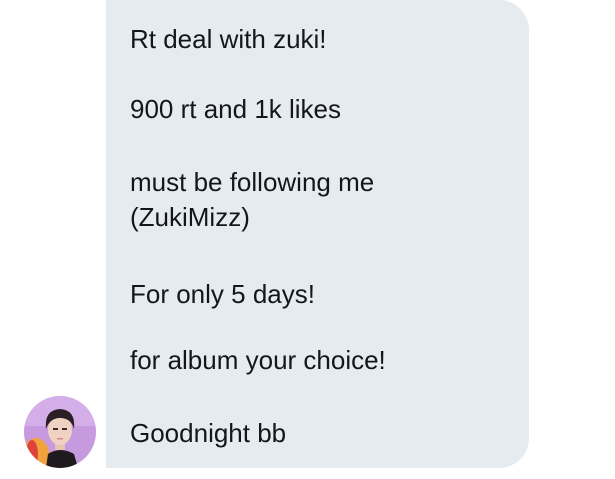 This screenshot has height=479, width=615. I want to click on message-line-signoff: Goodnight bb, so click(208, 433).